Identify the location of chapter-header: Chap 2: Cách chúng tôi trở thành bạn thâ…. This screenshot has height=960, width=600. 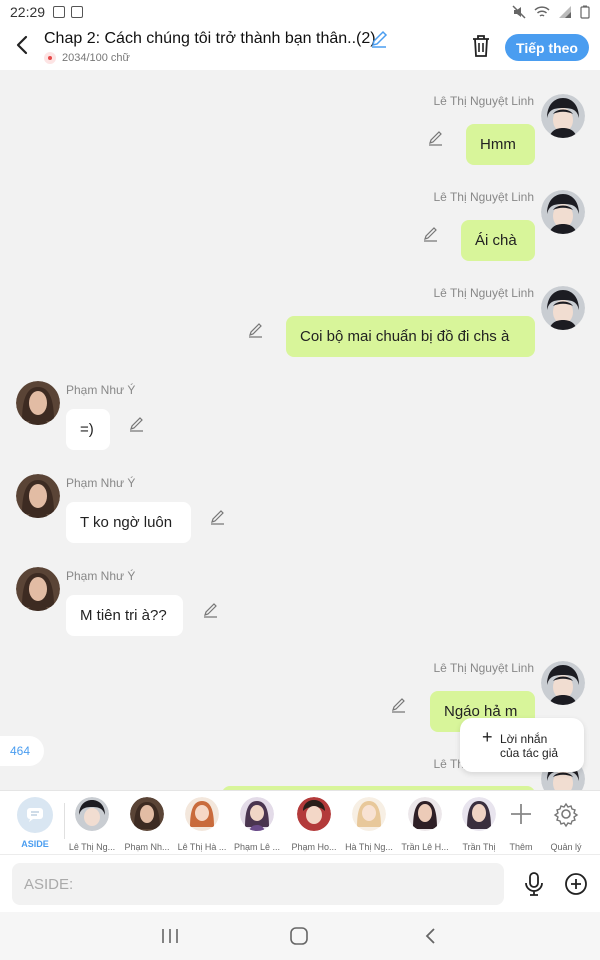
(300, 47).